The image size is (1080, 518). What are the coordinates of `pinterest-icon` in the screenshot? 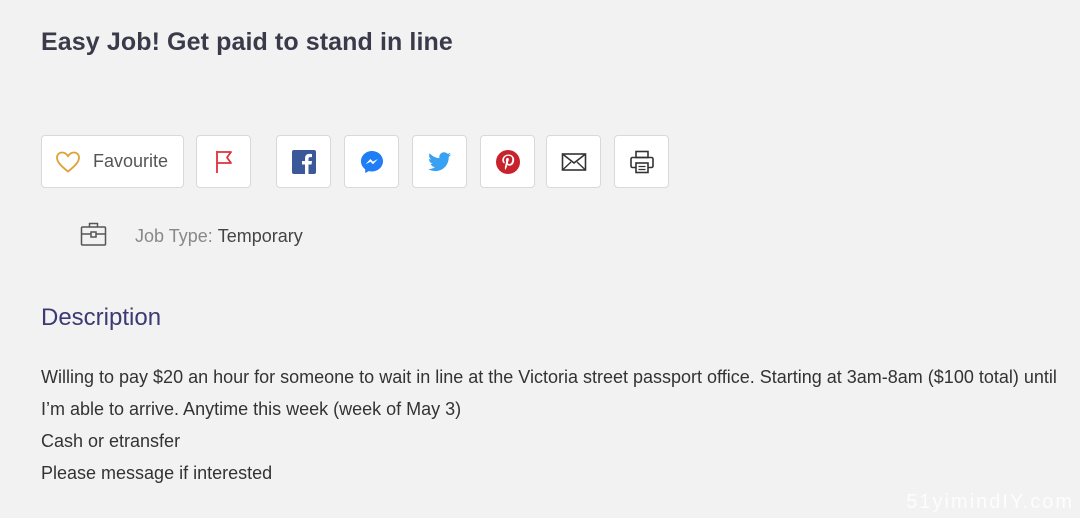 It's located at (508, 162).